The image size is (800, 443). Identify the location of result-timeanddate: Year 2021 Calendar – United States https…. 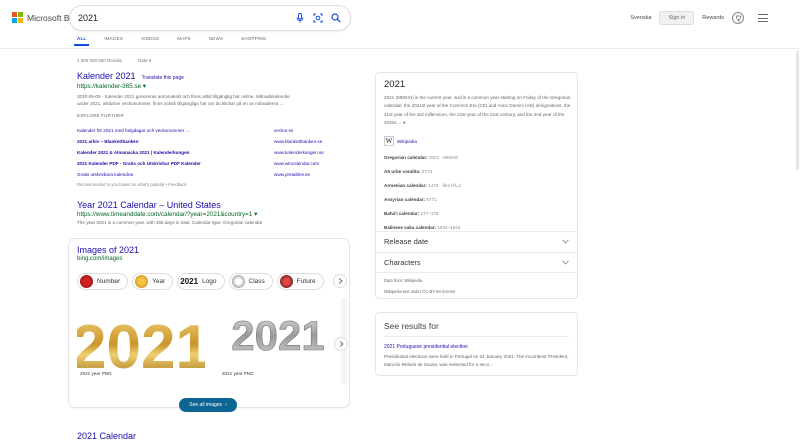
(222, 213).